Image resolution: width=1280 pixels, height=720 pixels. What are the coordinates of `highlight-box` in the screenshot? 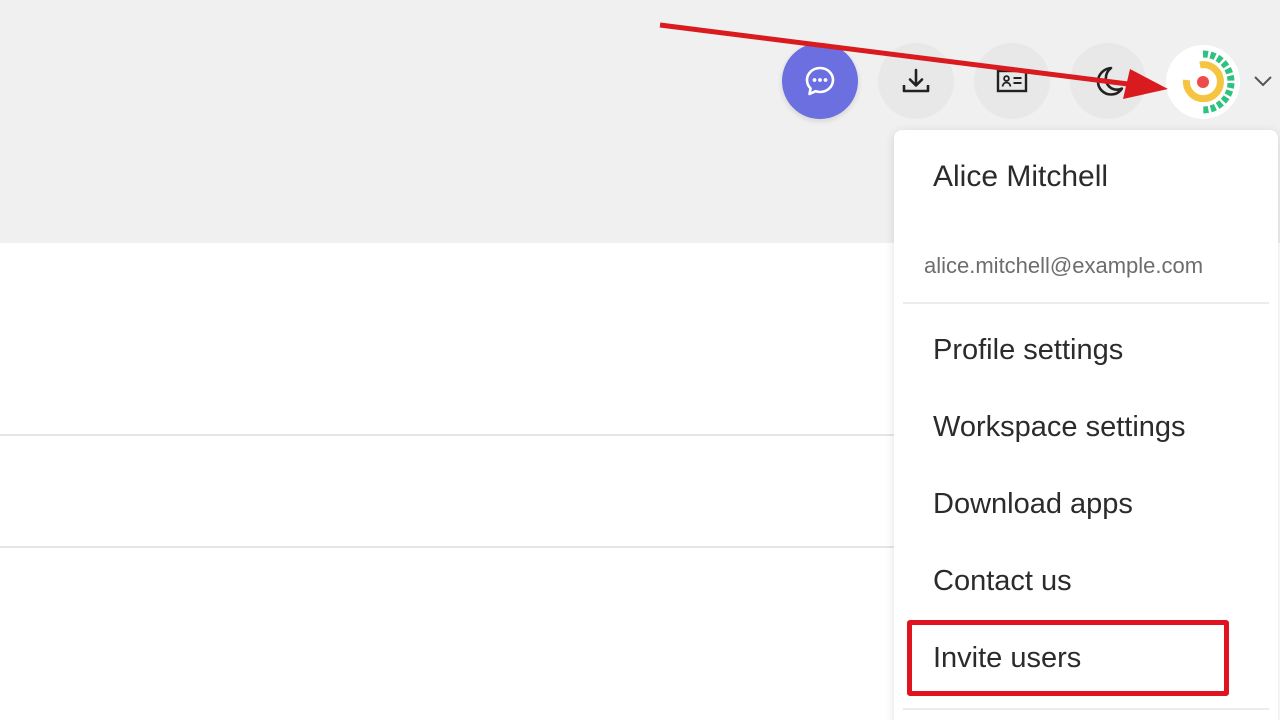 It's located at (1068, 658).